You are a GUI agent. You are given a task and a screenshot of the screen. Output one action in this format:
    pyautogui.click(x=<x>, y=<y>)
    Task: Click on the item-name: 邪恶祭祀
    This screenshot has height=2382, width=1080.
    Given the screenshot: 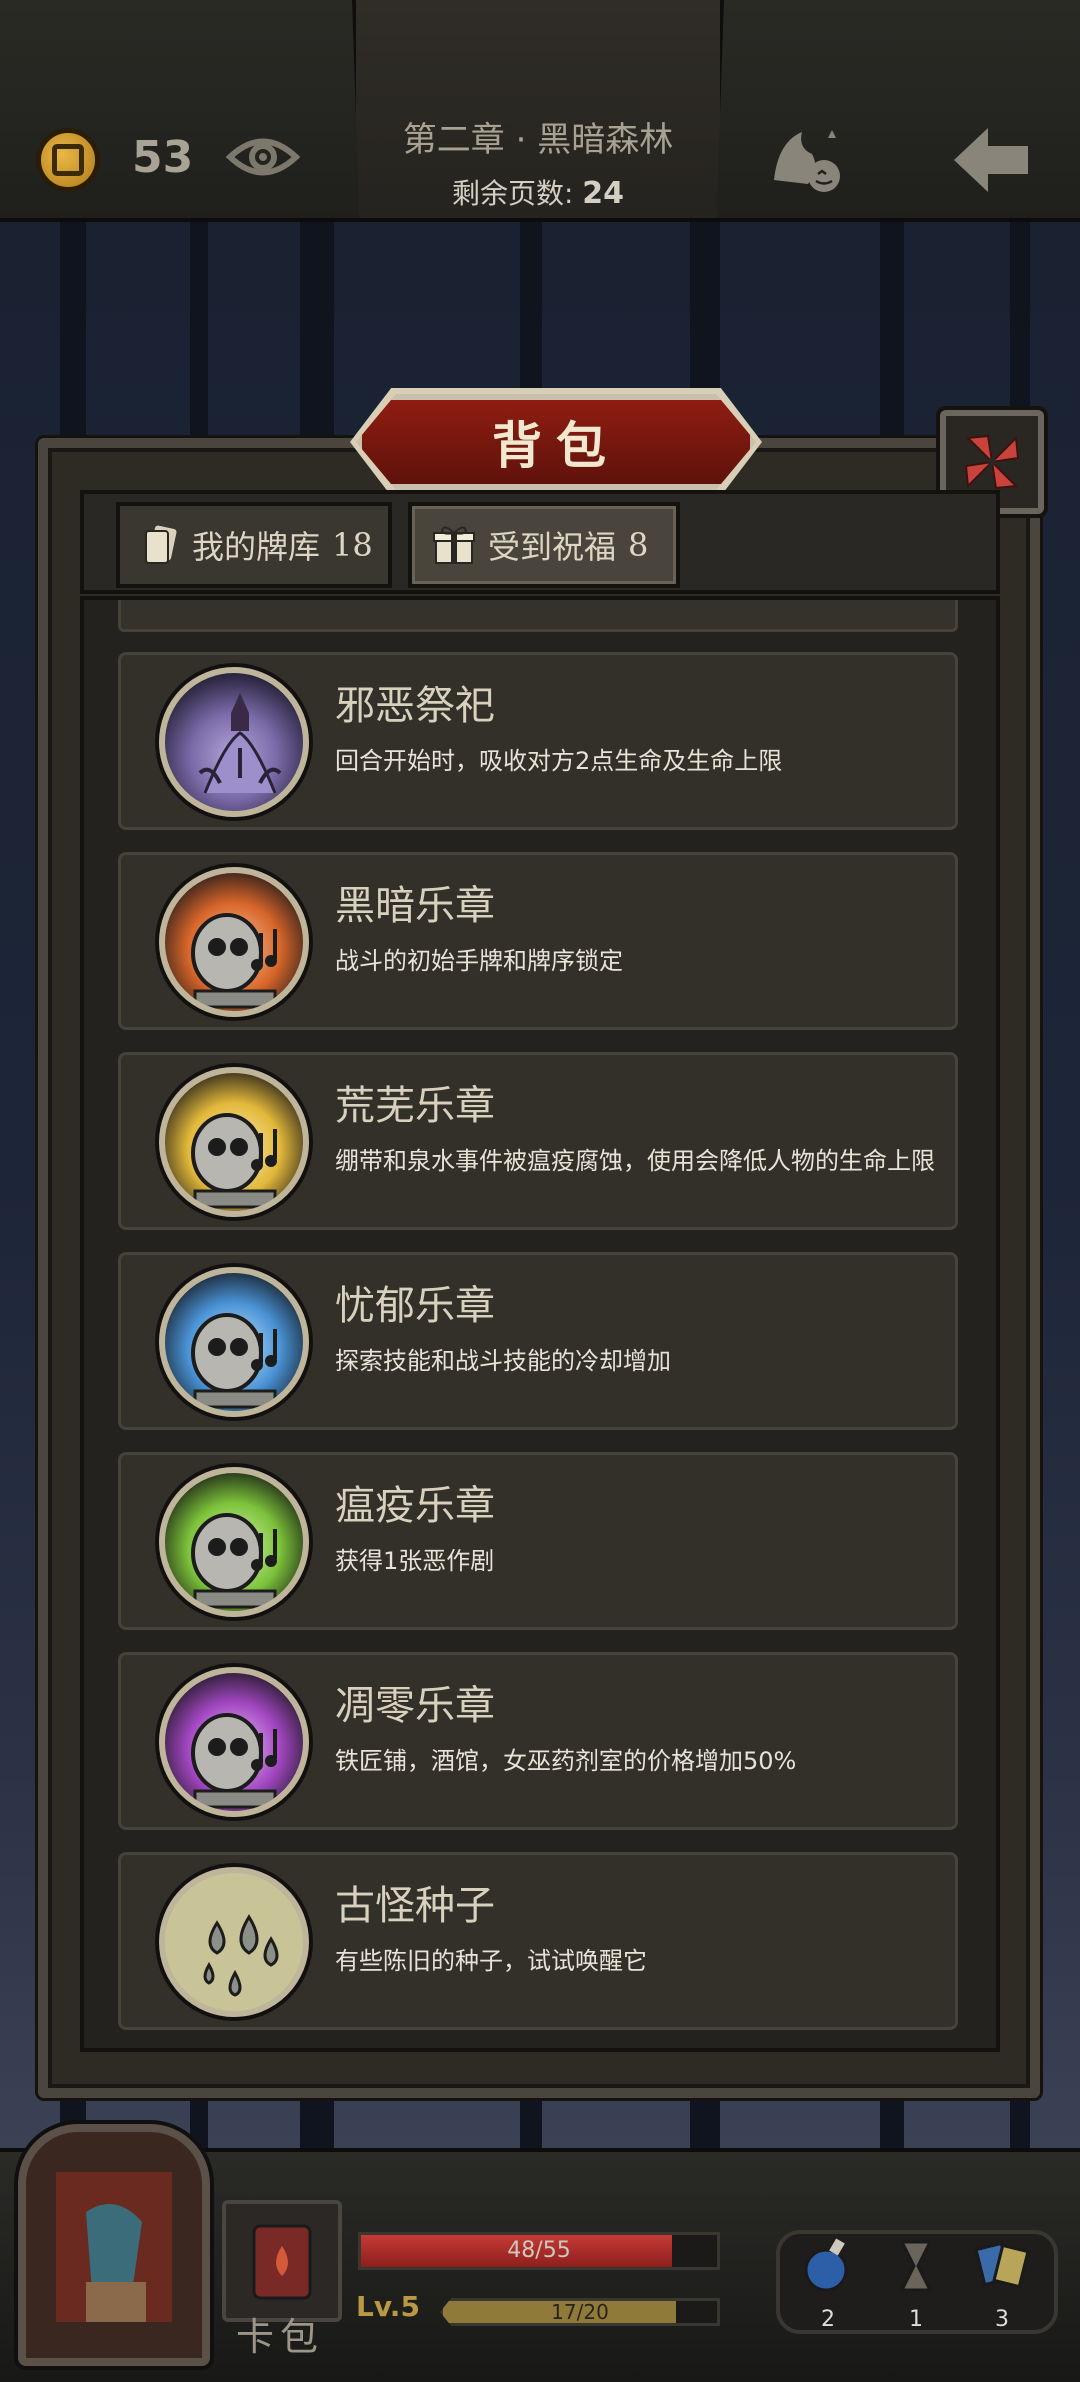 What is the action you would take?
    pyautogui.click(x=415, y=706)
    